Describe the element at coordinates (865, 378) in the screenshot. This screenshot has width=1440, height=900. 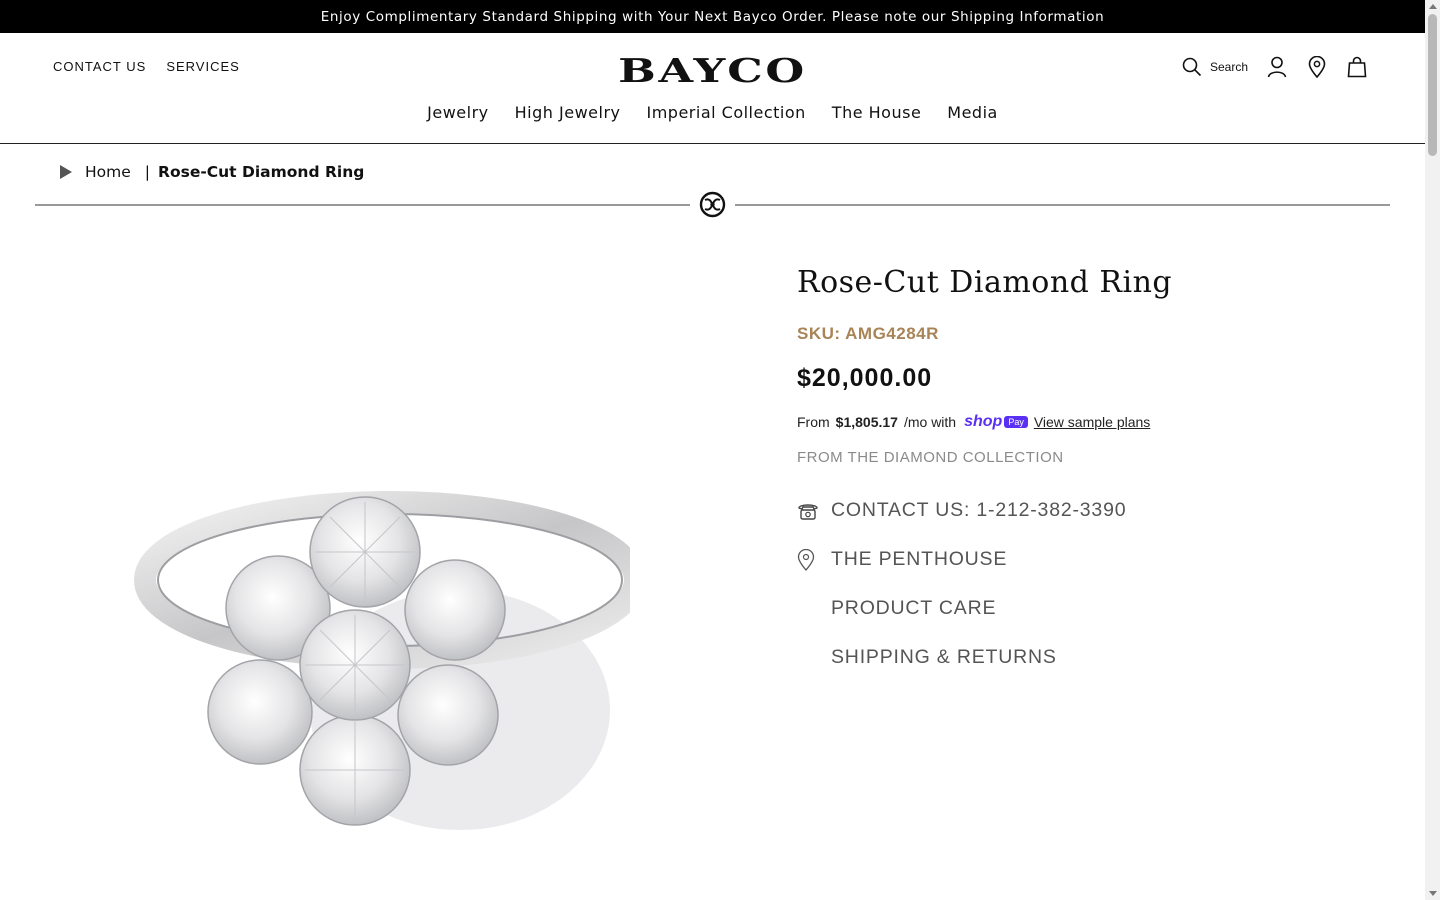
I see `product-price: $20,000.00` at that location.